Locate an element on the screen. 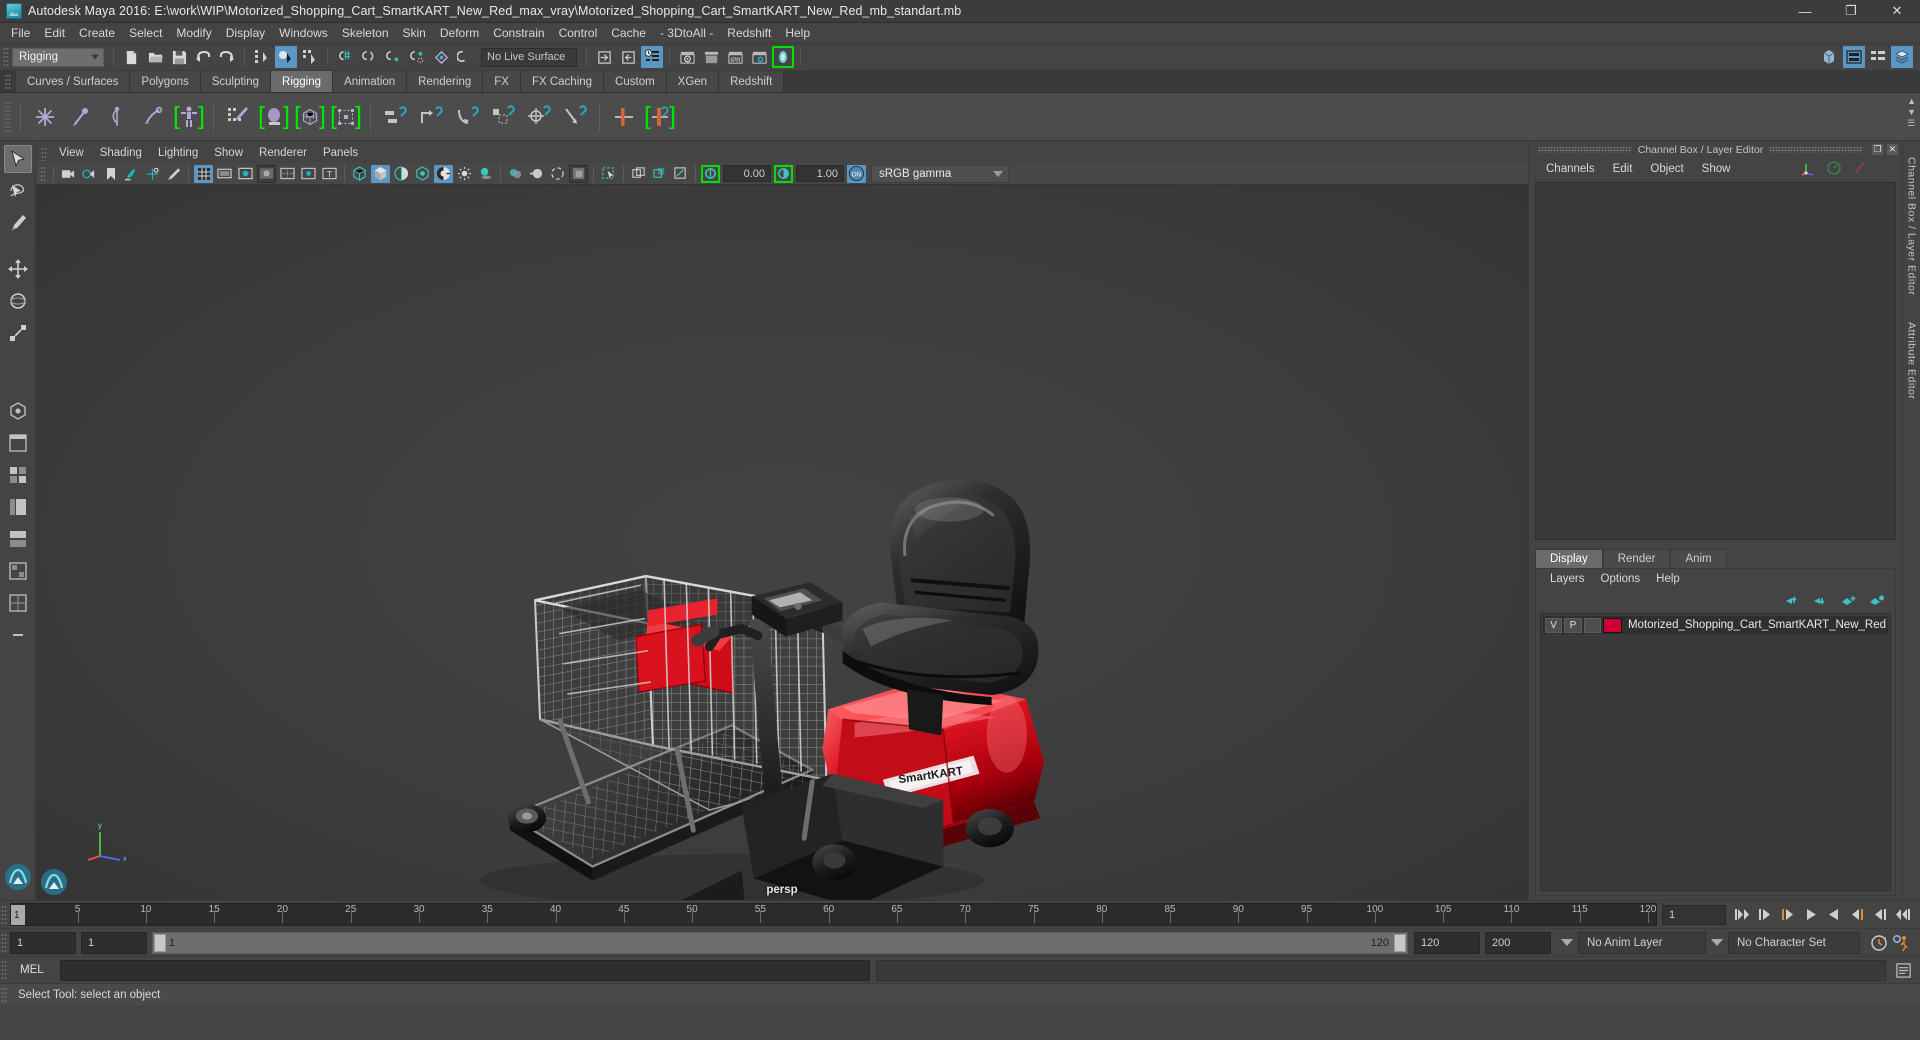 Image resolution: width=1920 pixels, height=1040 pixels. channel-box-toggle-icon is located at coordinates (1854, 57).